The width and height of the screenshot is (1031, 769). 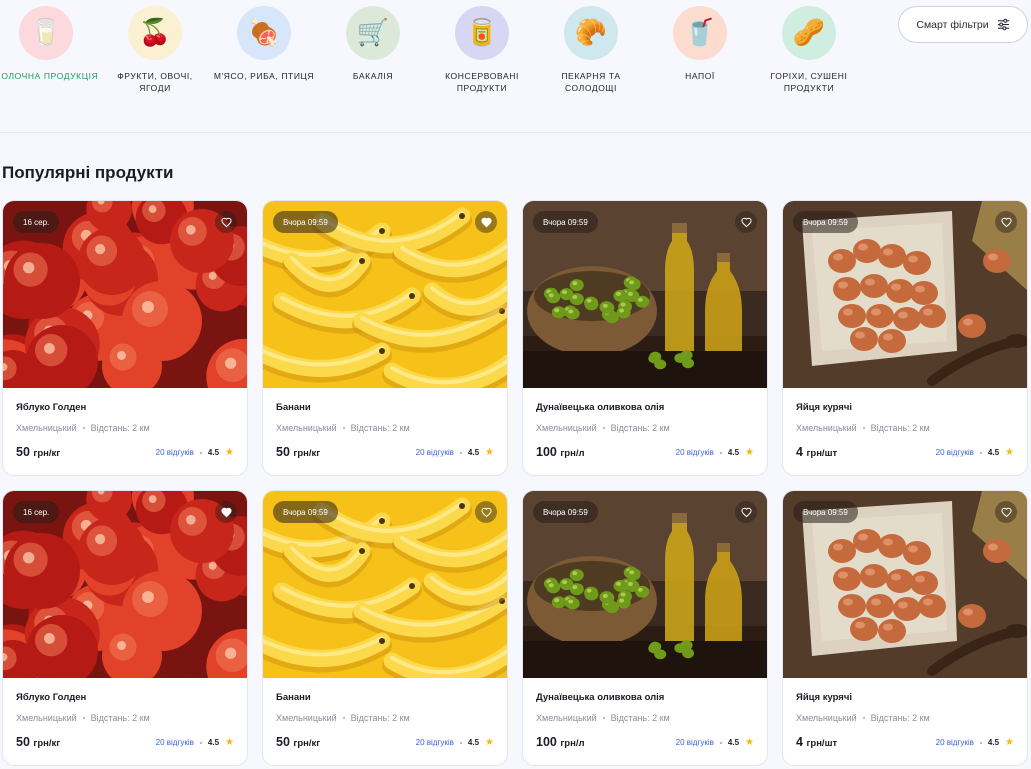 I want to click on price-unit: грн/кг, so click(x=47, y=453).